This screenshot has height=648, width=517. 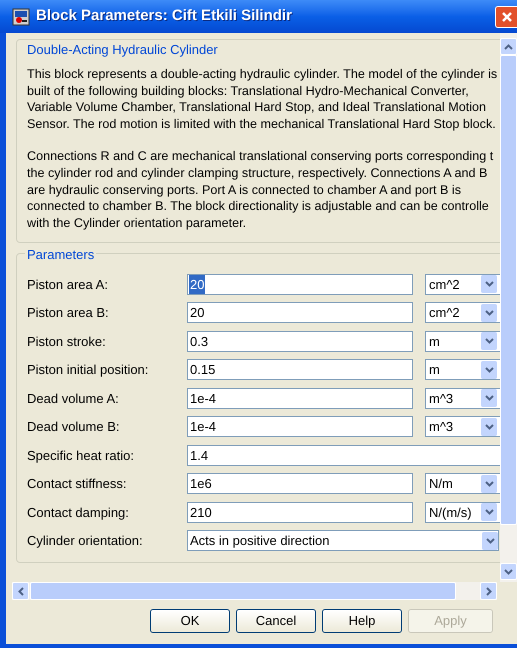 What do you see at coordinates (462, 512) in the screenshot?
I see `unit-dropdown: N/(m/s)` at bounding box center [462, 512].